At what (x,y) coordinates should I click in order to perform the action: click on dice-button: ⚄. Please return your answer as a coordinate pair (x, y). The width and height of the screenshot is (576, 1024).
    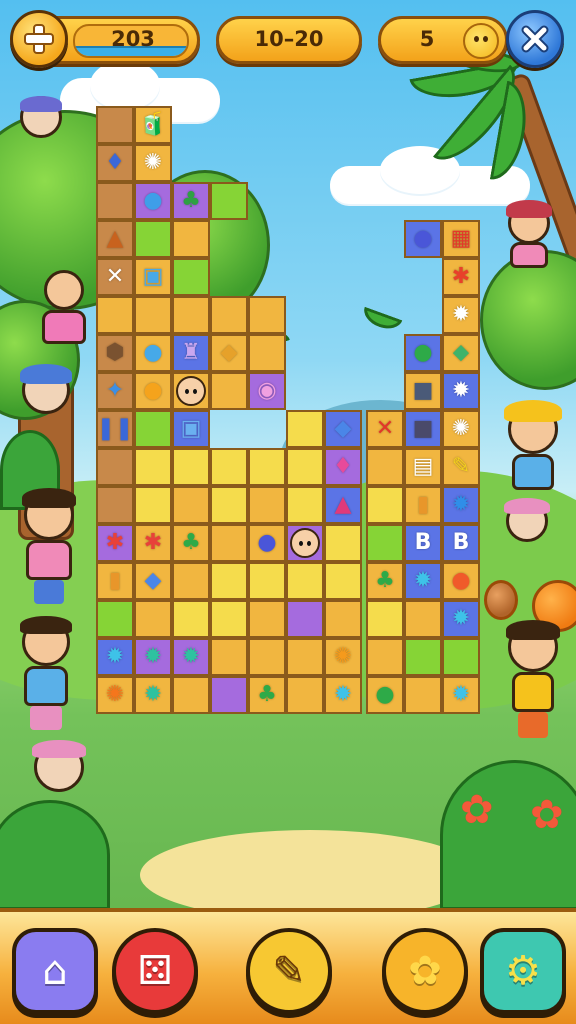
    Looking at the image, I should click on (155, 971).